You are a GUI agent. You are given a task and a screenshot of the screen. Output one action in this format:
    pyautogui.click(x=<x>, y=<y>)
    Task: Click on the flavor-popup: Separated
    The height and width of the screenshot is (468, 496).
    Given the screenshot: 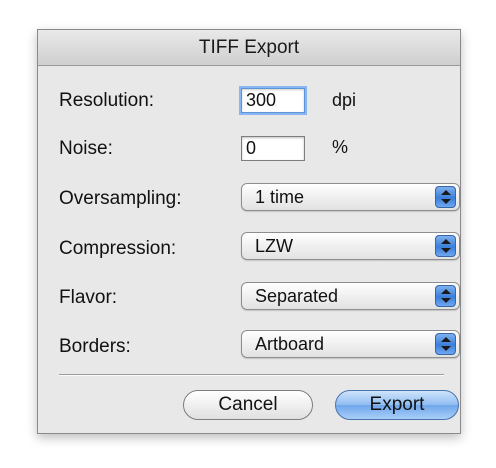 What is the action you would take?
    pyautogui.click(x=350, y=296)
    